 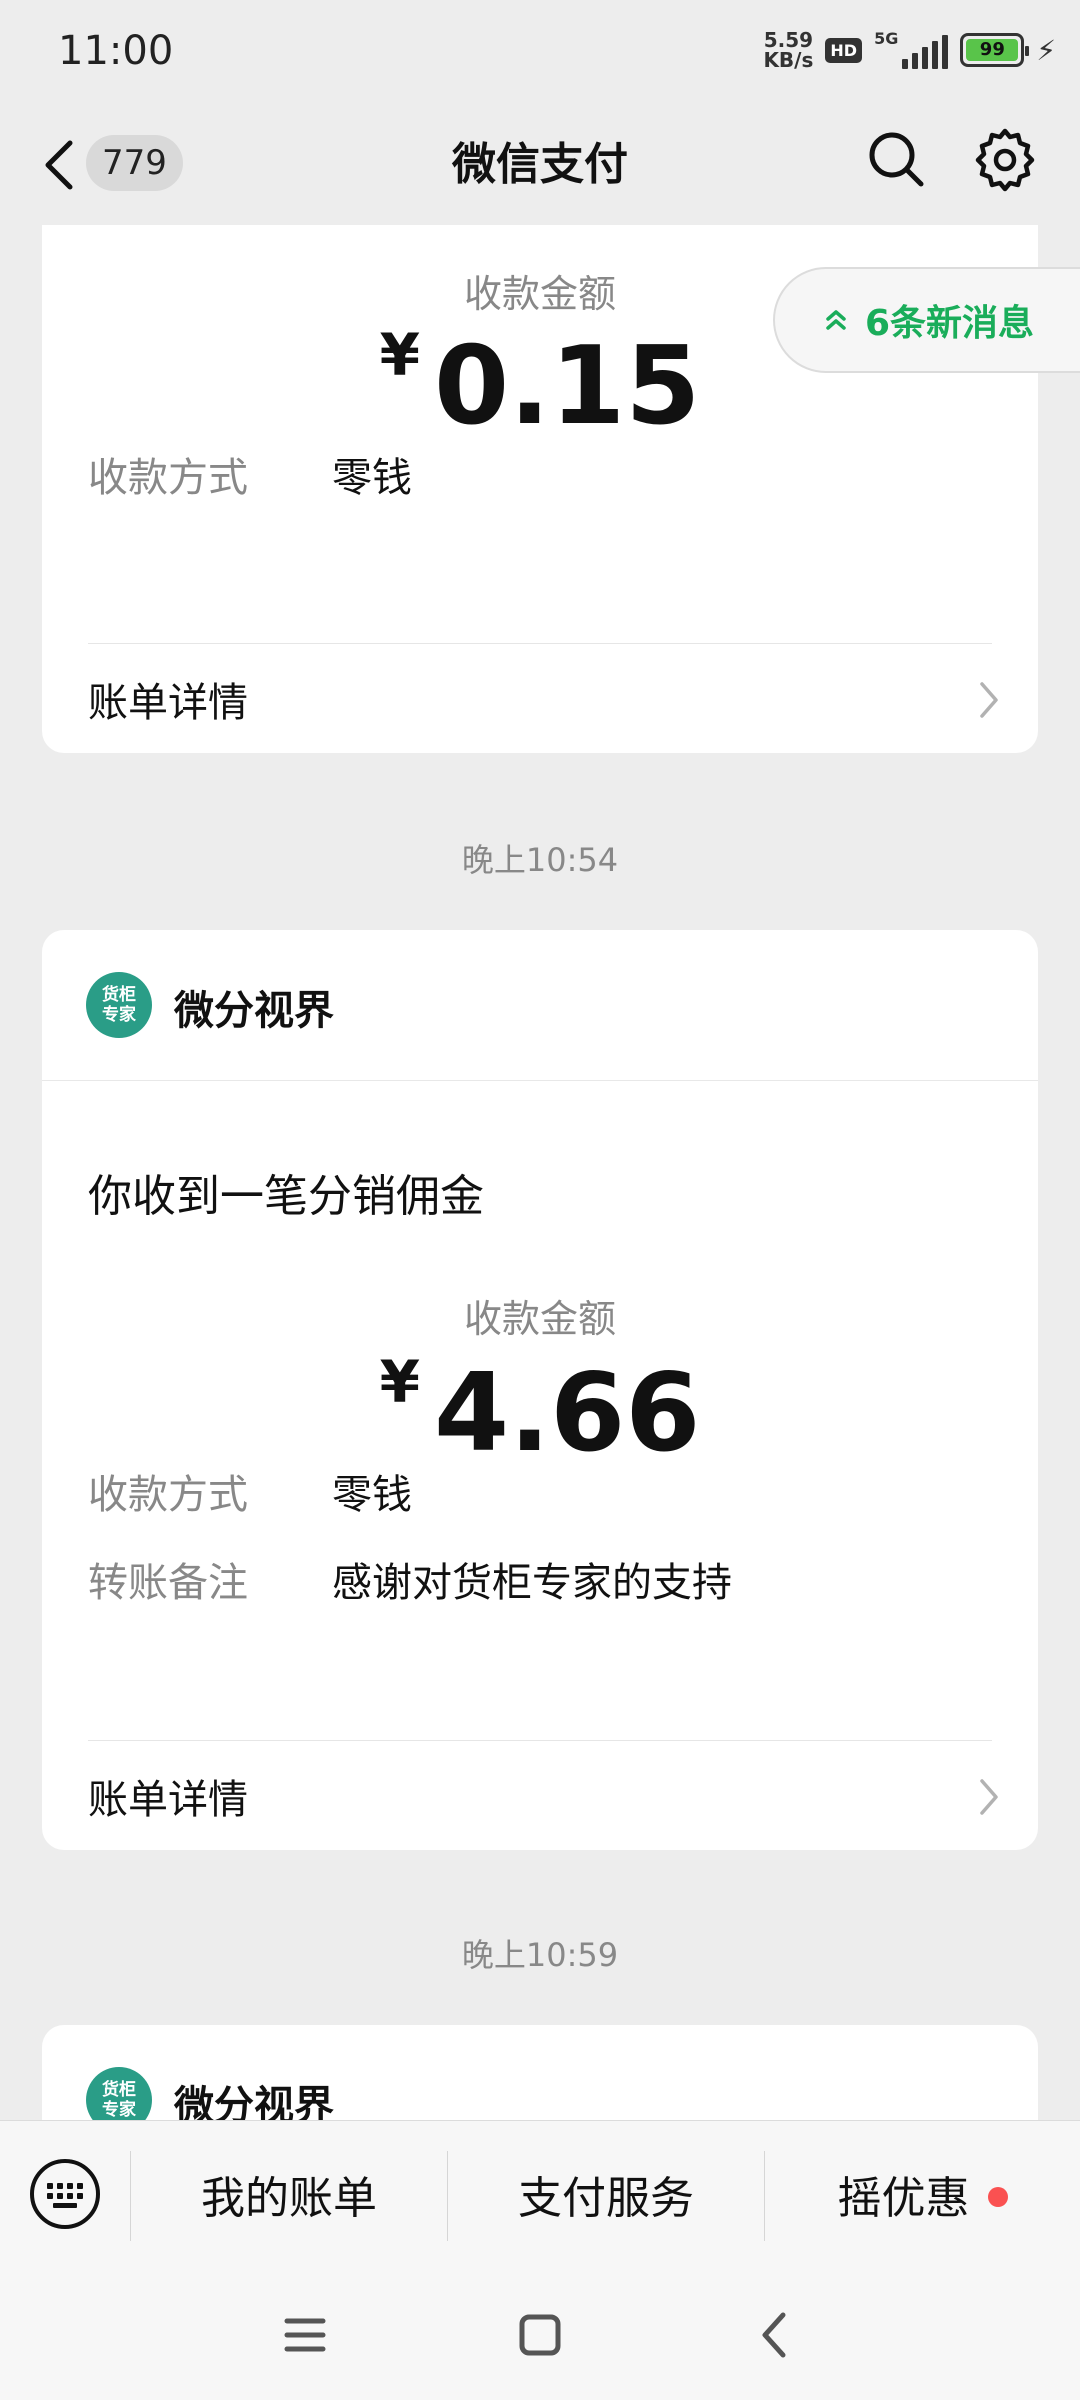 What do you see at coordinates (540, 2335) in the screenshot?
I see `home-square-icon` at bounding box center [540, 2335].